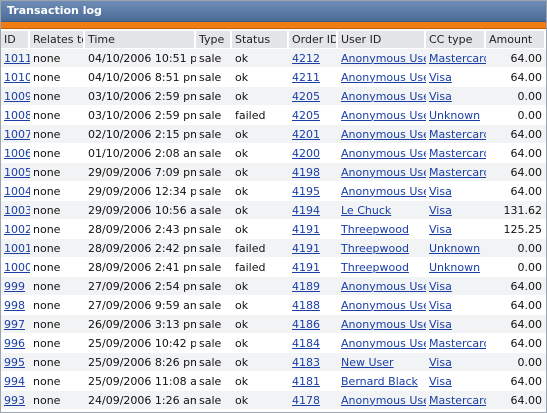  Describe the element at coordinates (306, 77) in the screenshot. I see `order-id-link: 4211` at that location.